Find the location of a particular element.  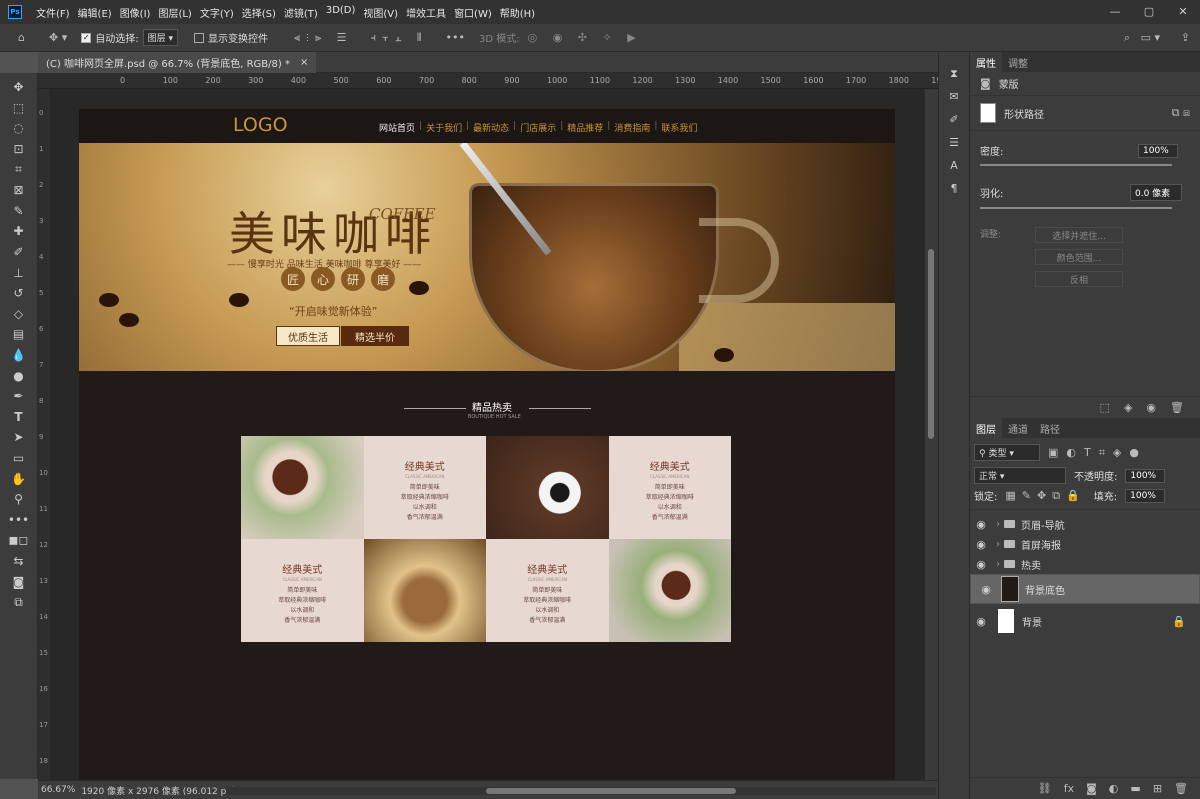

screen-mode-icon: ⧉ is located at coordinates (19, 602).